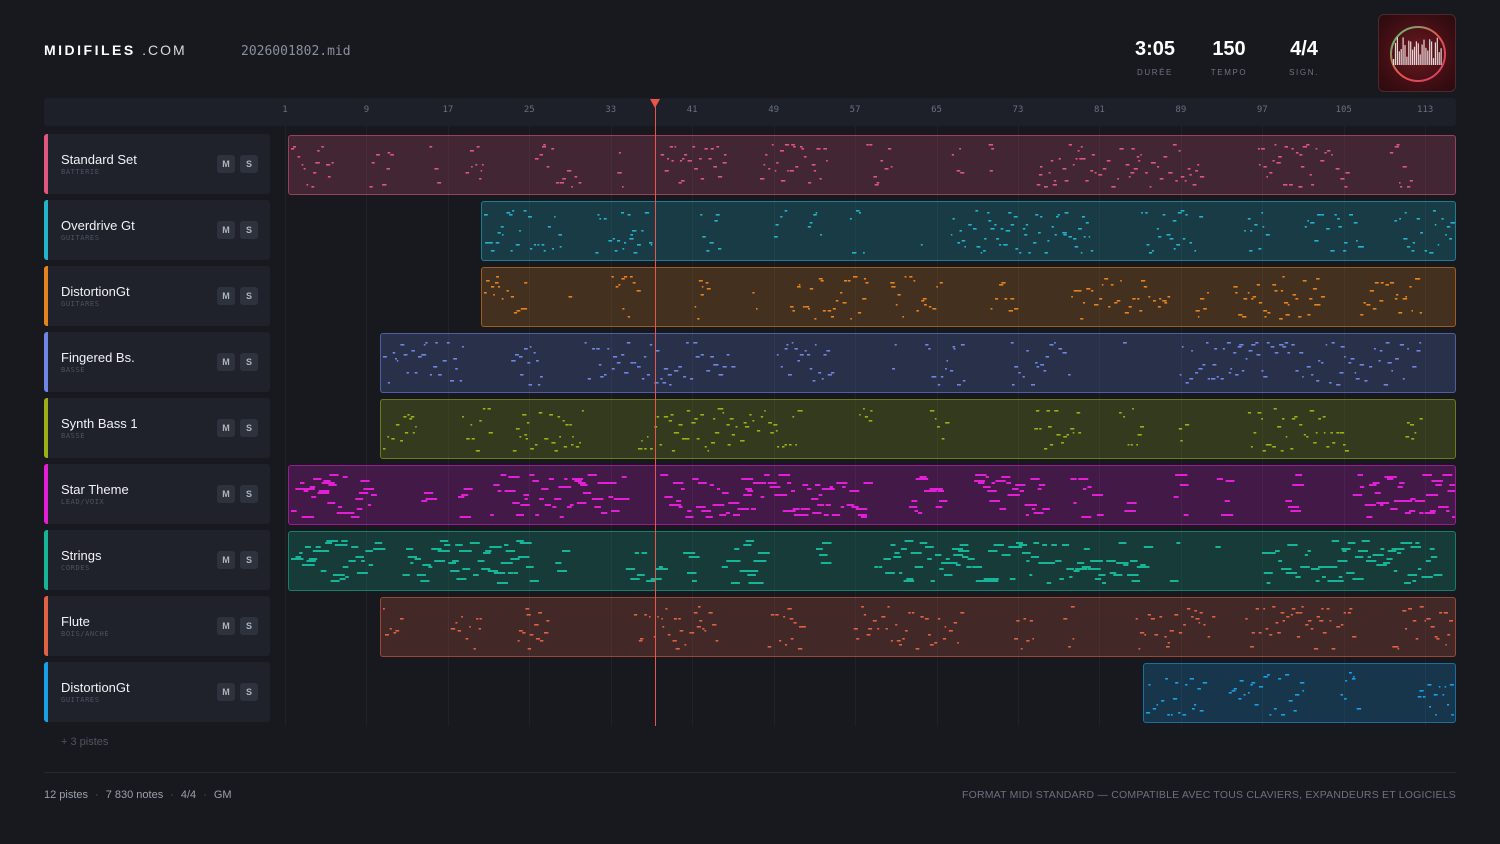 This screenshot has height=844, width=1500. Describe the element at coordinates (692, 110) in the screenshot. I see `ruler-tick: 41` at that location.